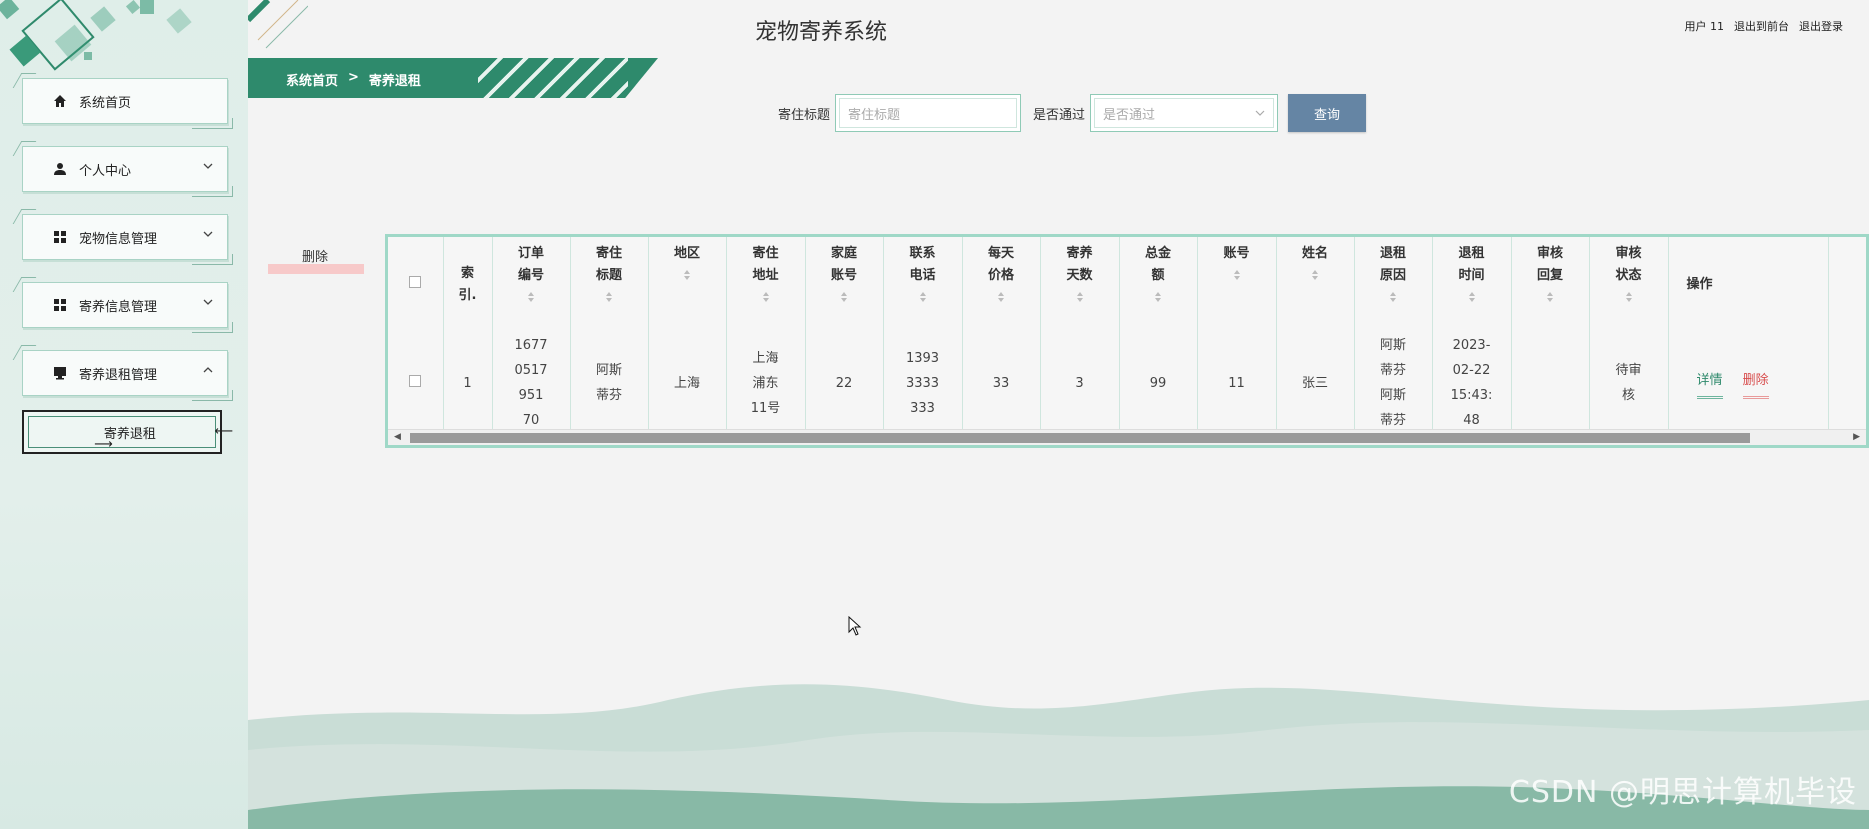 Image resolution: width=1869 pixels, height=829 pixels. What do you see at coordinates (821, 32) in the screenshot?
I see `site-title: 宠物寄养系统` at bounding box center [821, 32].